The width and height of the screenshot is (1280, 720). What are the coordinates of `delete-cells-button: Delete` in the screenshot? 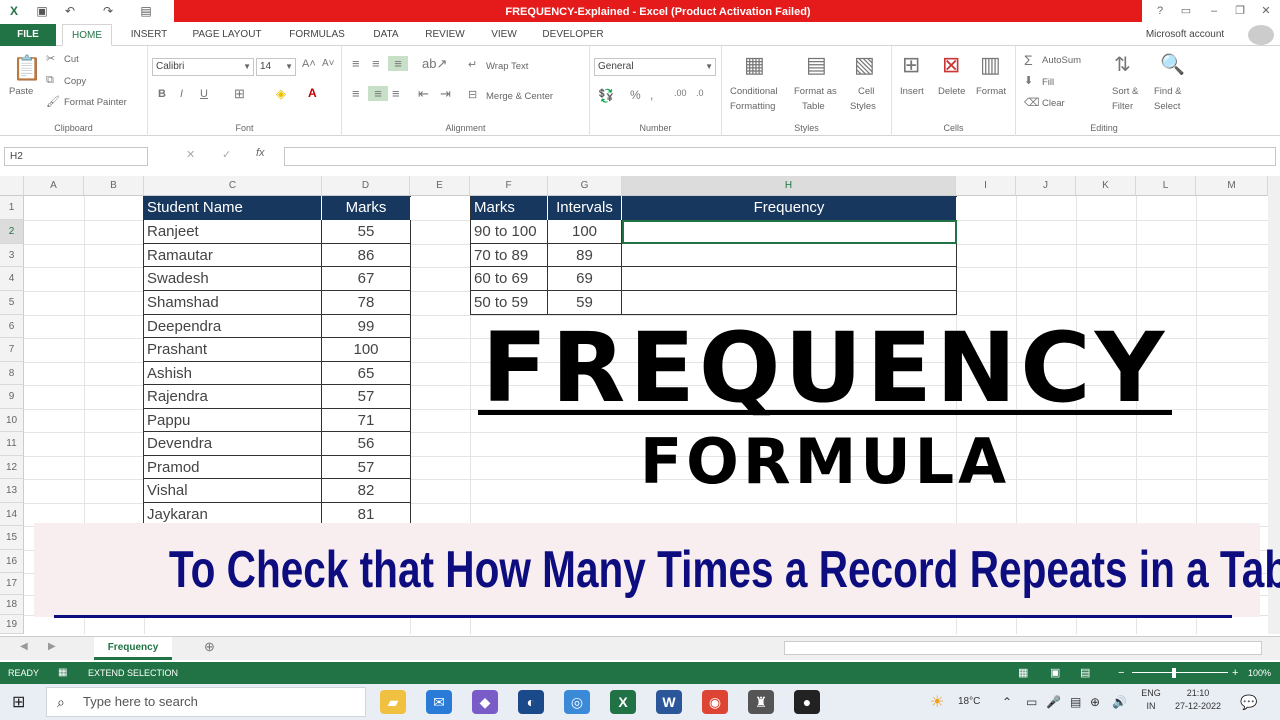 It's located at (951, 91).